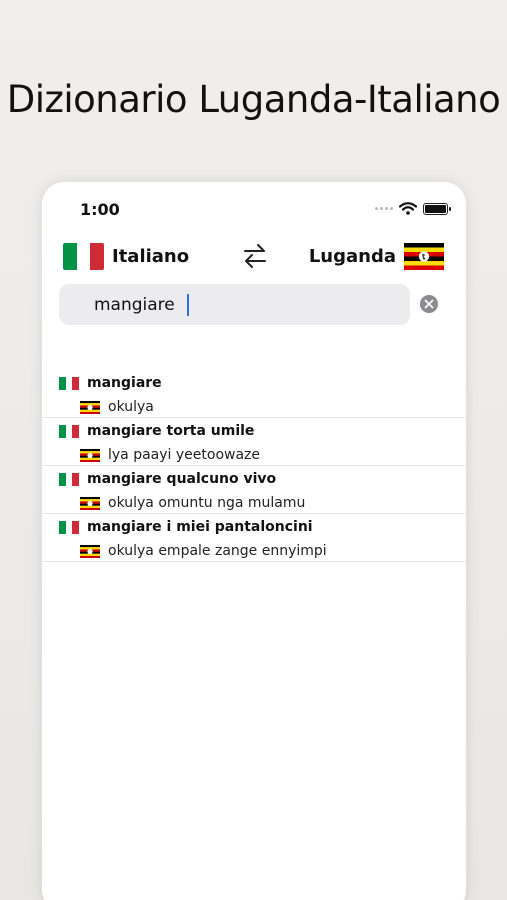  I want to click on result-translation: lya paayi yeetoowaze, so click(184, 455).